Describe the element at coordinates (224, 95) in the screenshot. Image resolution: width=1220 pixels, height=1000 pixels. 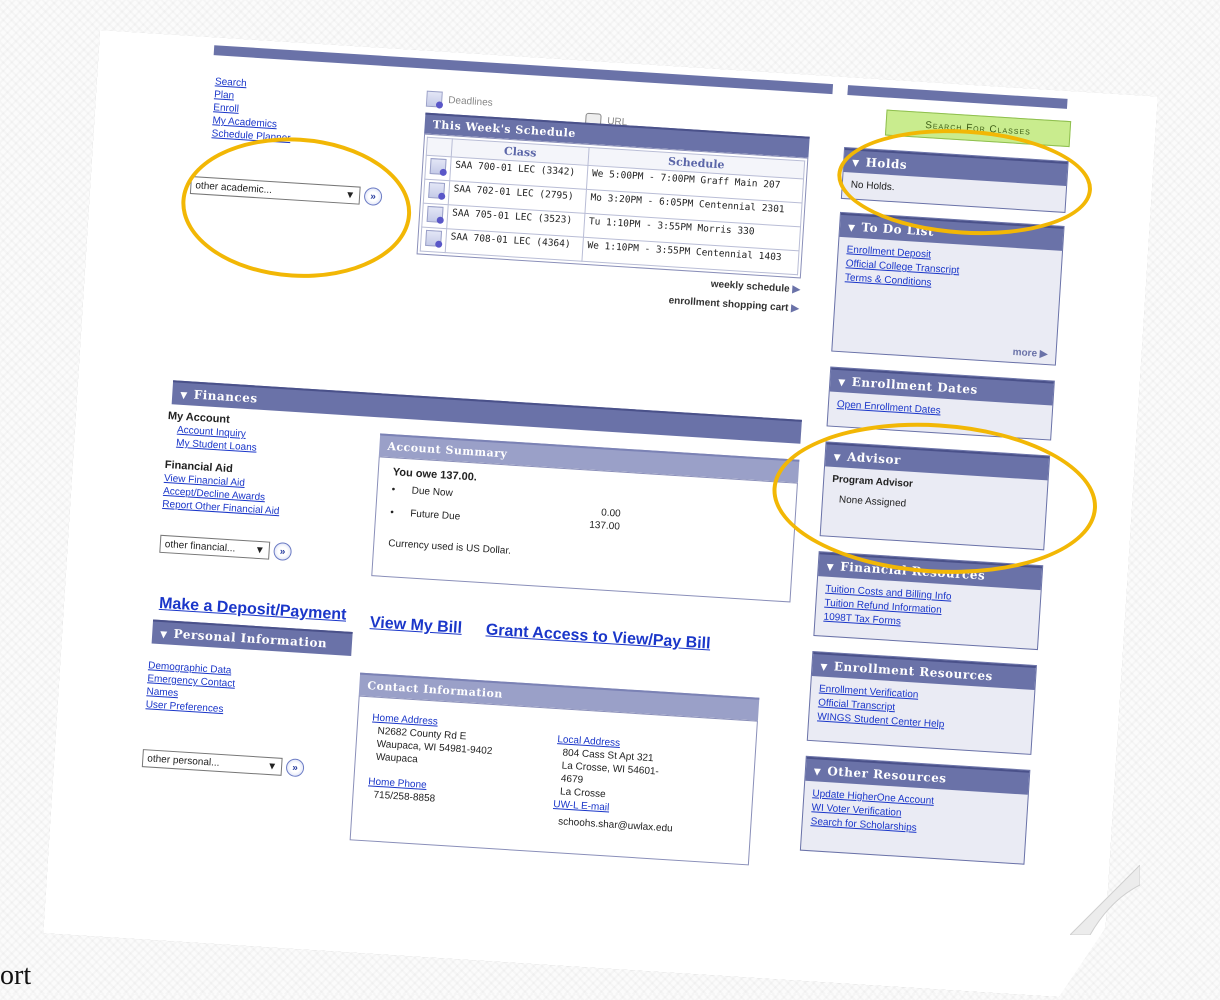
I see `plan-link: Plan` at that location.